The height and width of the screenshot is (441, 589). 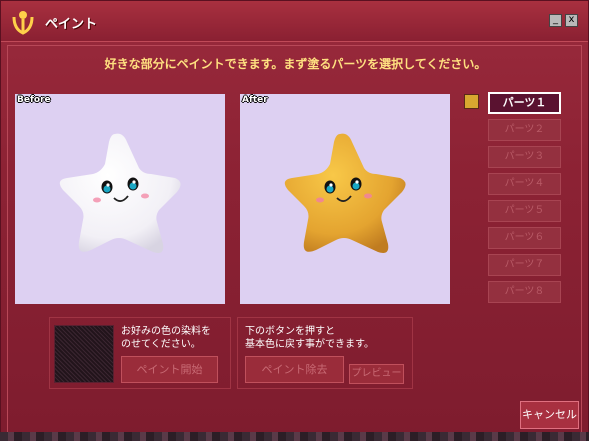 What do you see at coordinates (23, 23) in the screenshot?
I see `paint-brush-icon` at bounding box center [23, 23].